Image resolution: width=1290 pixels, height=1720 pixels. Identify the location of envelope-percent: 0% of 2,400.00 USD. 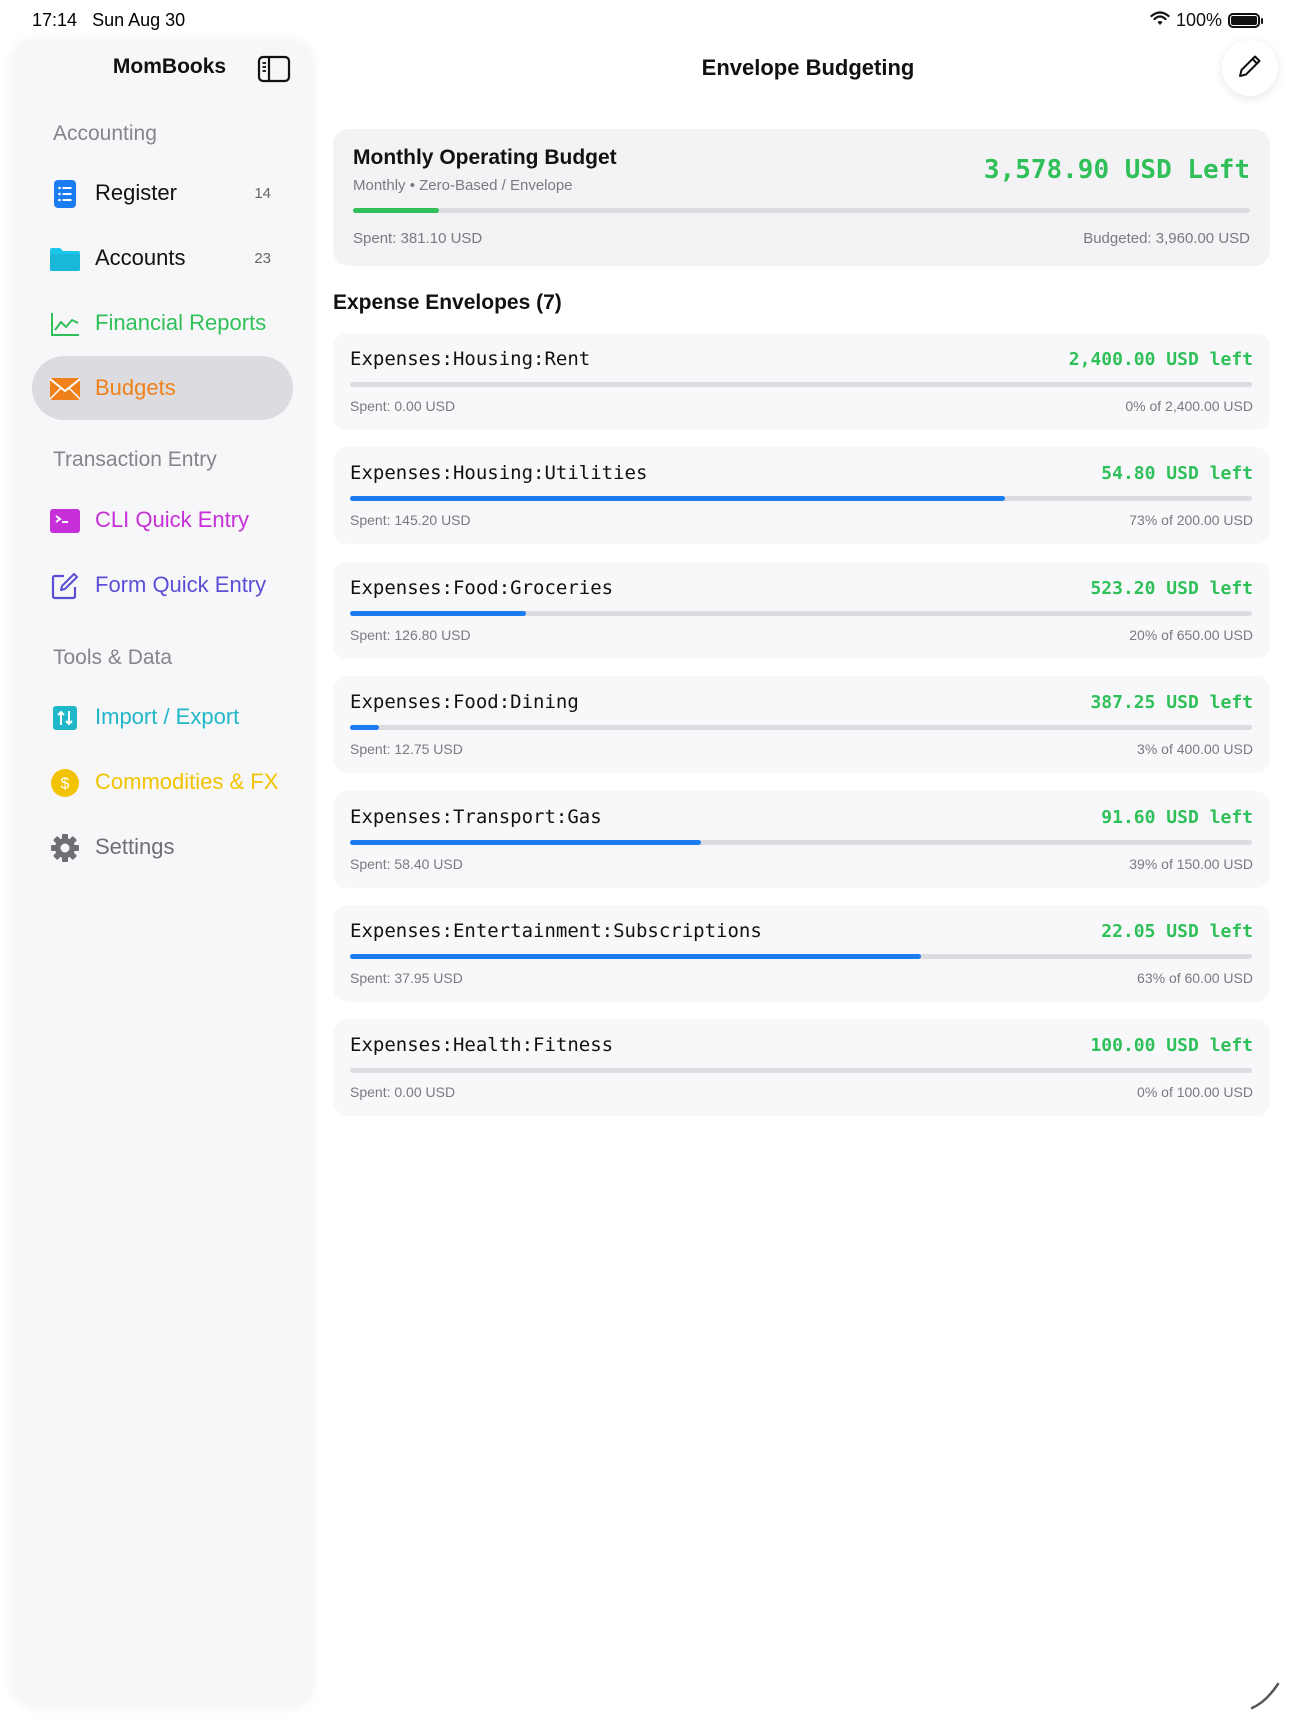
(1189, 406).